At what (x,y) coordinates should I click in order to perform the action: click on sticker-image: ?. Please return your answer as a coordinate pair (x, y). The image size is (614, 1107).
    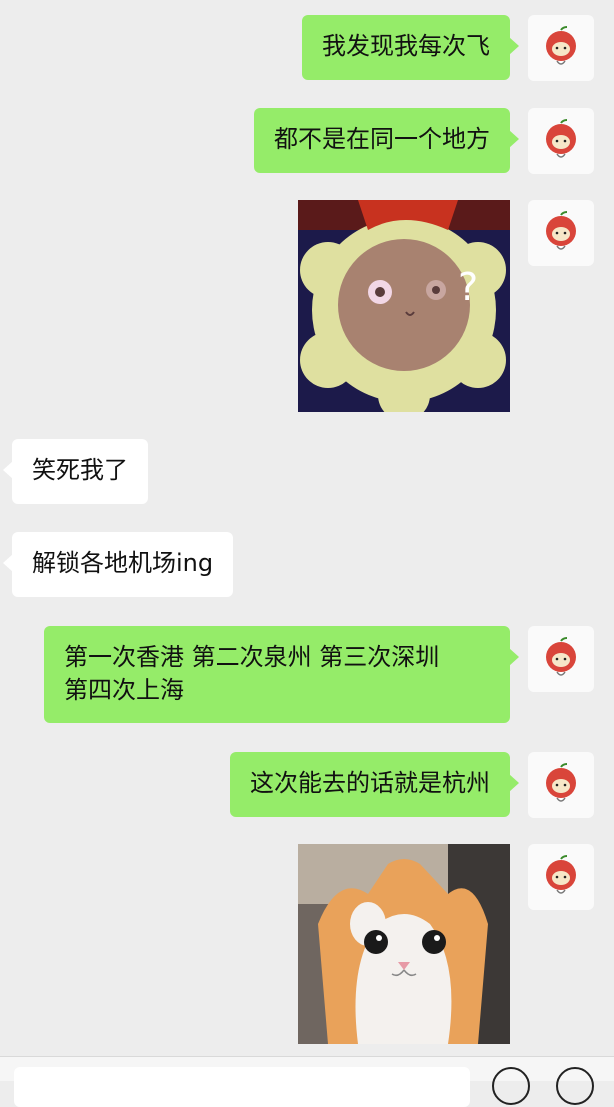
    Looking at the image, I should click on (404, 306).